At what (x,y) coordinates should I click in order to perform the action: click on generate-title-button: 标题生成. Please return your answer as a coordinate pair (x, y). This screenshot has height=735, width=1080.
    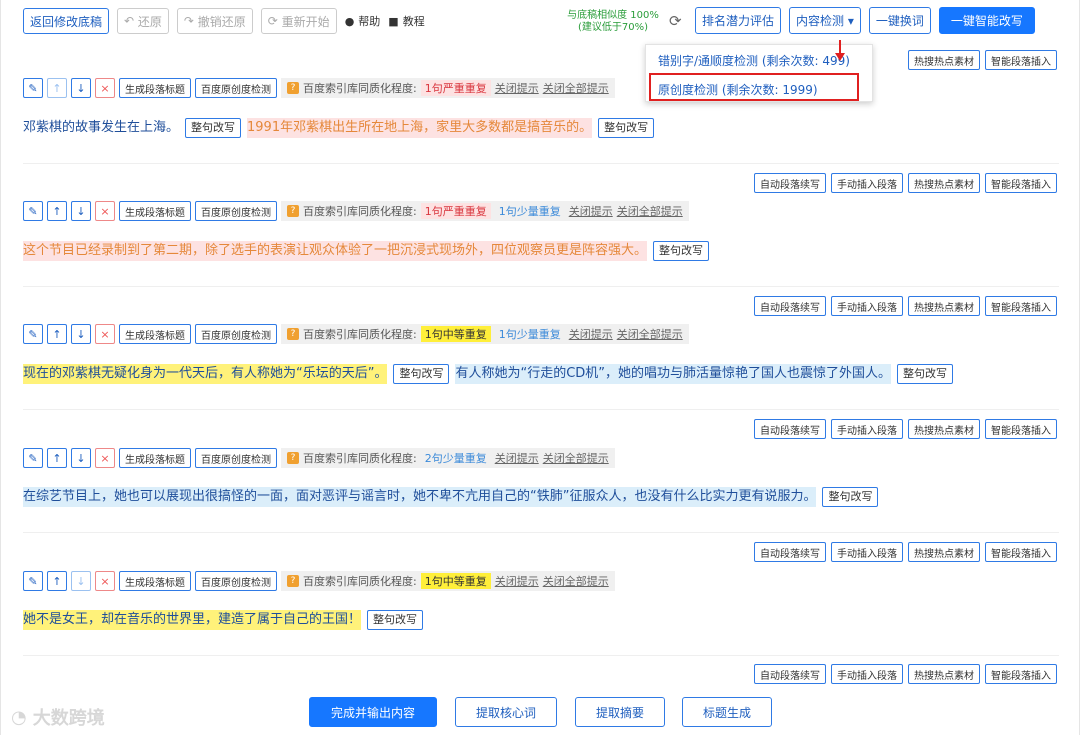
    Looking at the image, I should click on (727, 712).